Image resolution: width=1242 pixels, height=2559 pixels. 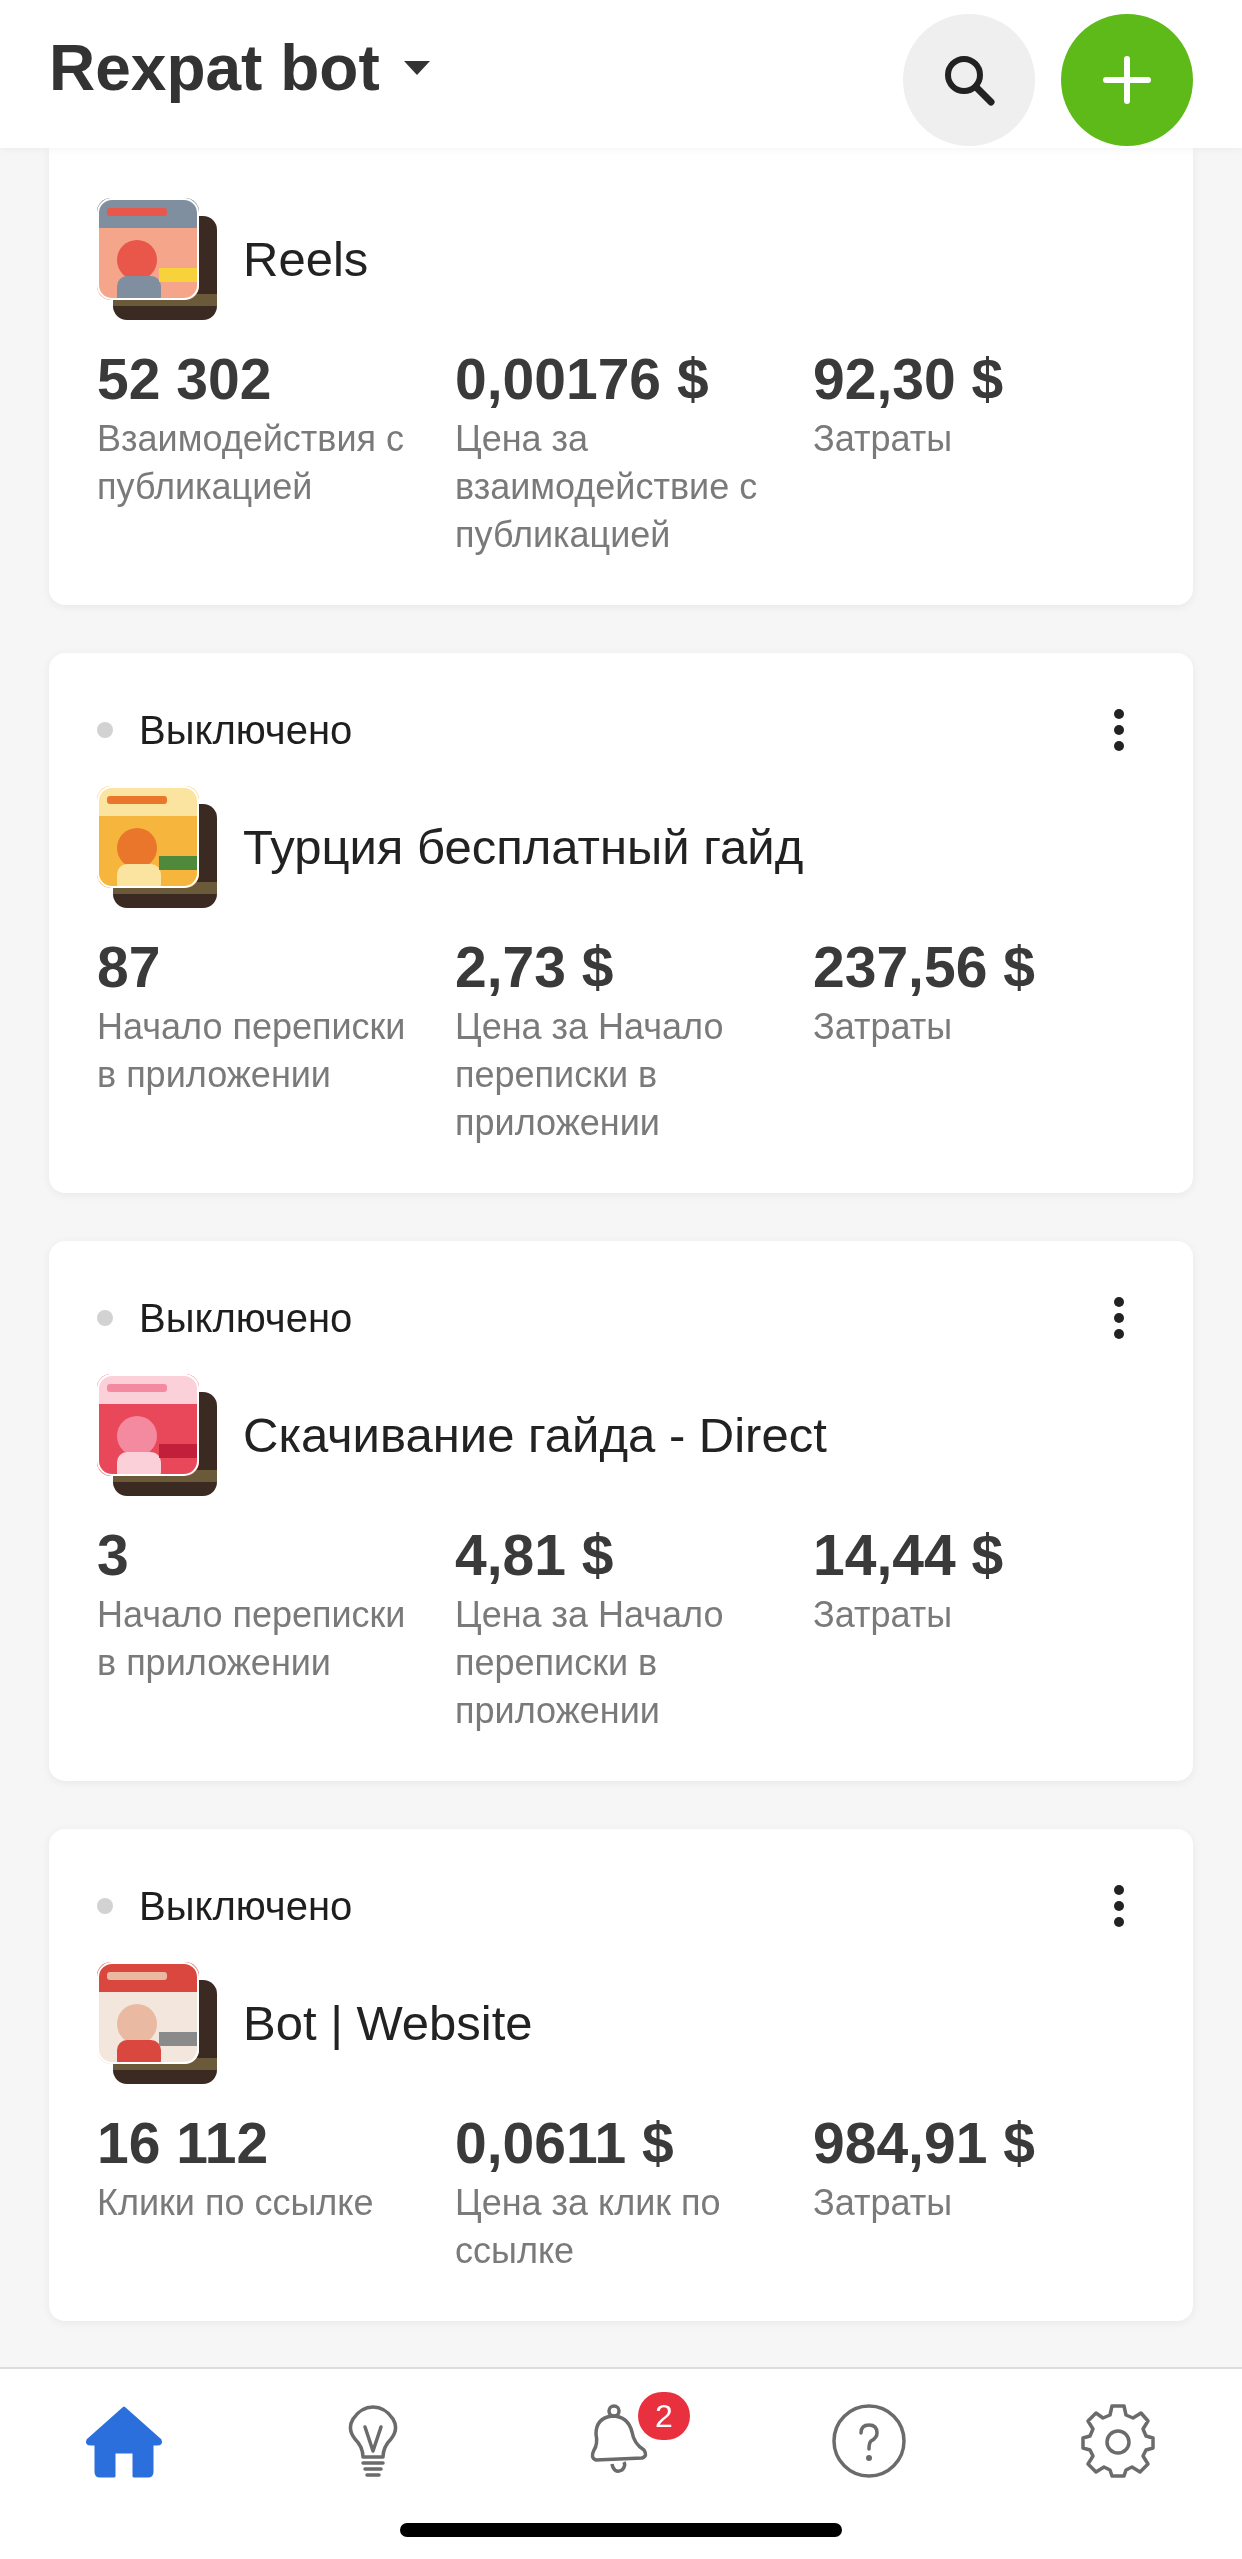 What do you see at coordinates (236, 2203) in the screenshot?
I see `stat-label: Клики по ссылке` at bounding box center [236, 2203].